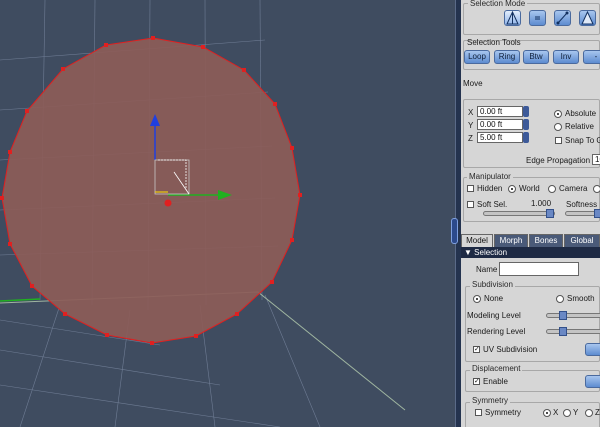  What do you see at coordinates (587, 18) in the screenshot?
I see `object-mode-button` at bounding box center [587, 18].